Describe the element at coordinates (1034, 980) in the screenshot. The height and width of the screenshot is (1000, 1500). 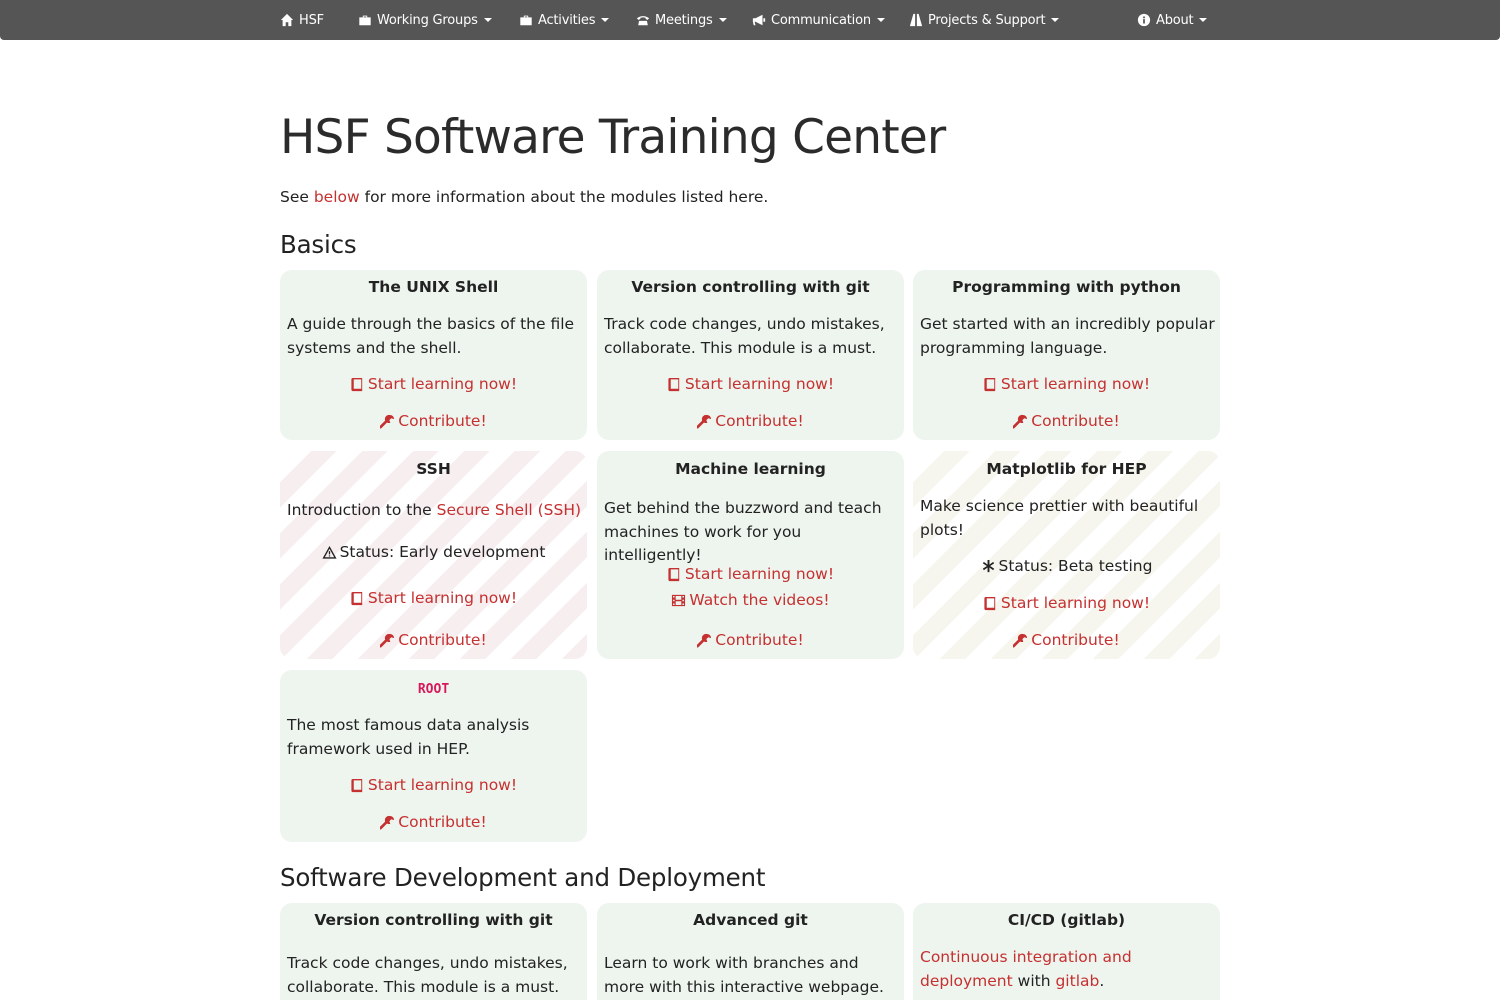
I see `desc-mid: with` at that location.